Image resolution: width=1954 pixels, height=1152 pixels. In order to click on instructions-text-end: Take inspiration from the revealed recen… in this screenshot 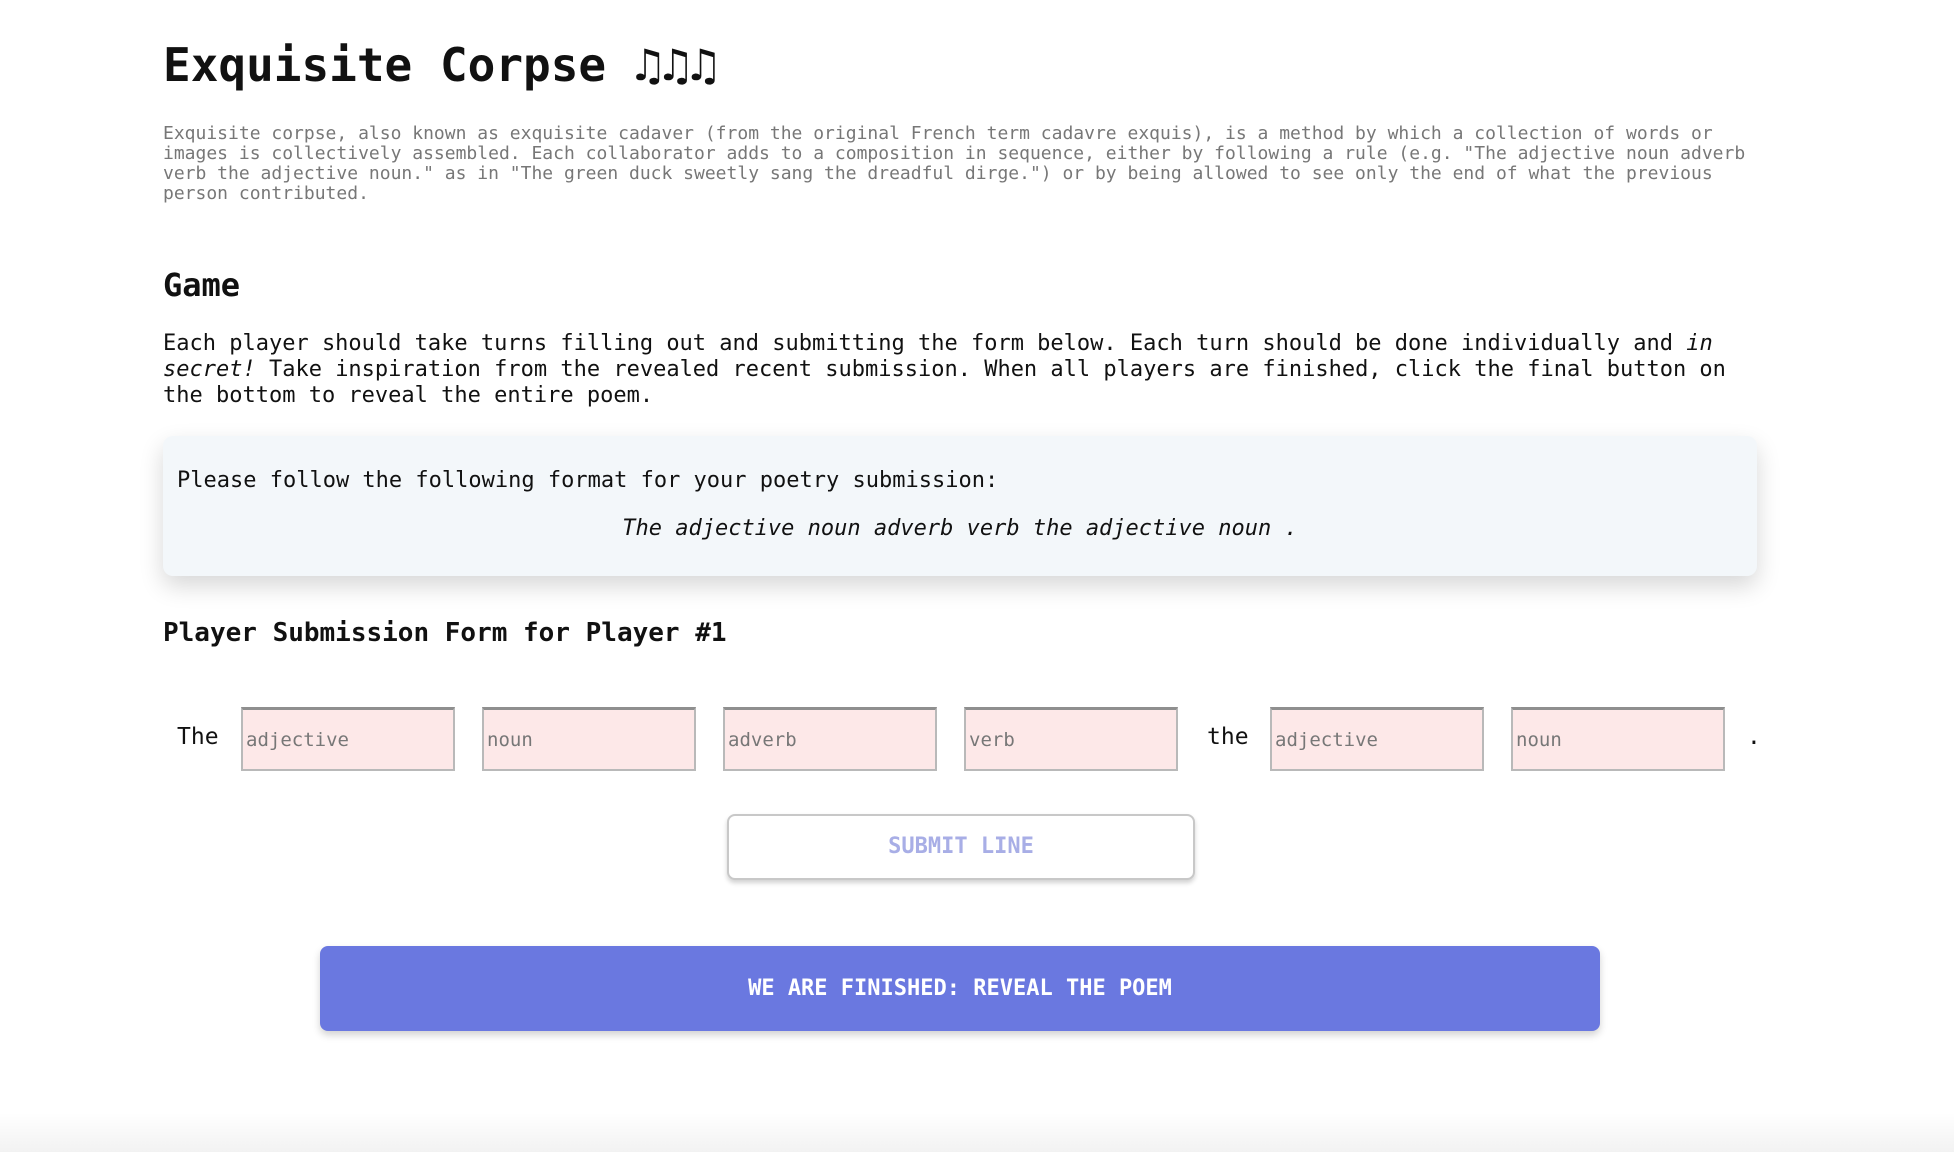, I will do `click(944, 382)`.